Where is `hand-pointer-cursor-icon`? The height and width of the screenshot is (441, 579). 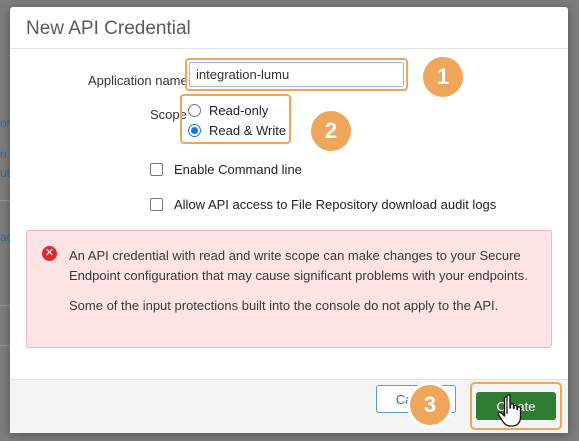 hand-pointer-cursor-icon is located at coordinates (509, 410).